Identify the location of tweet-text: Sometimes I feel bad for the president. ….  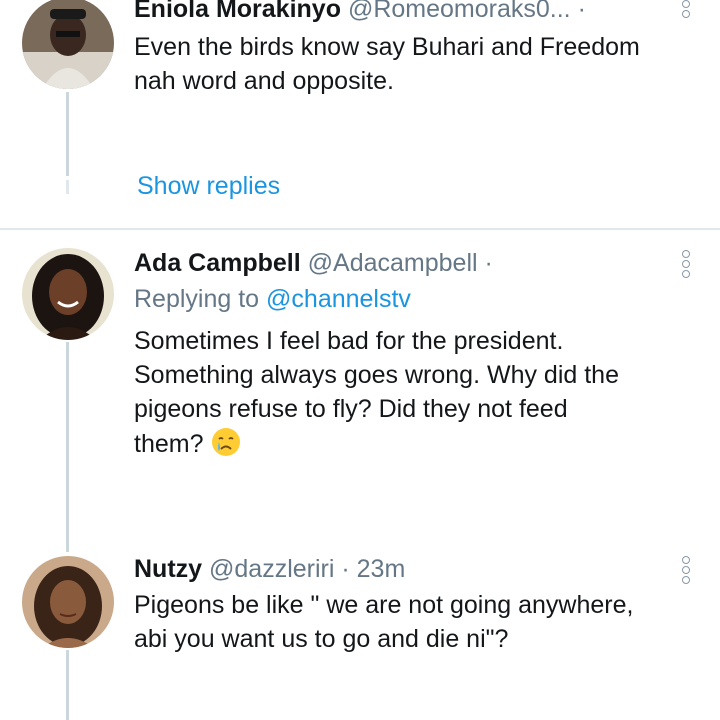
(414, 392).